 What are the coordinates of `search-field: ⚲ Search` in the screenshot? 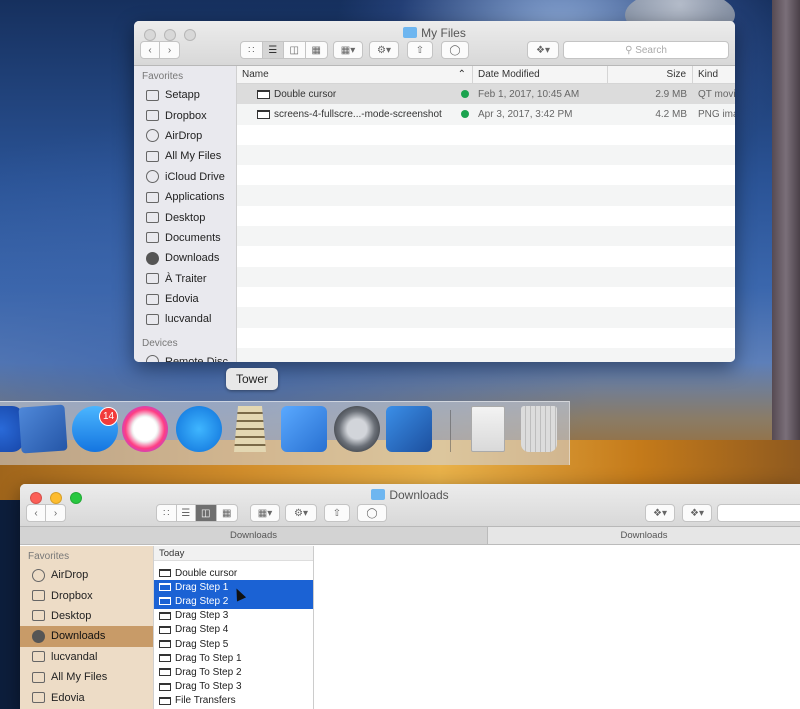 It's located at (646, 50).